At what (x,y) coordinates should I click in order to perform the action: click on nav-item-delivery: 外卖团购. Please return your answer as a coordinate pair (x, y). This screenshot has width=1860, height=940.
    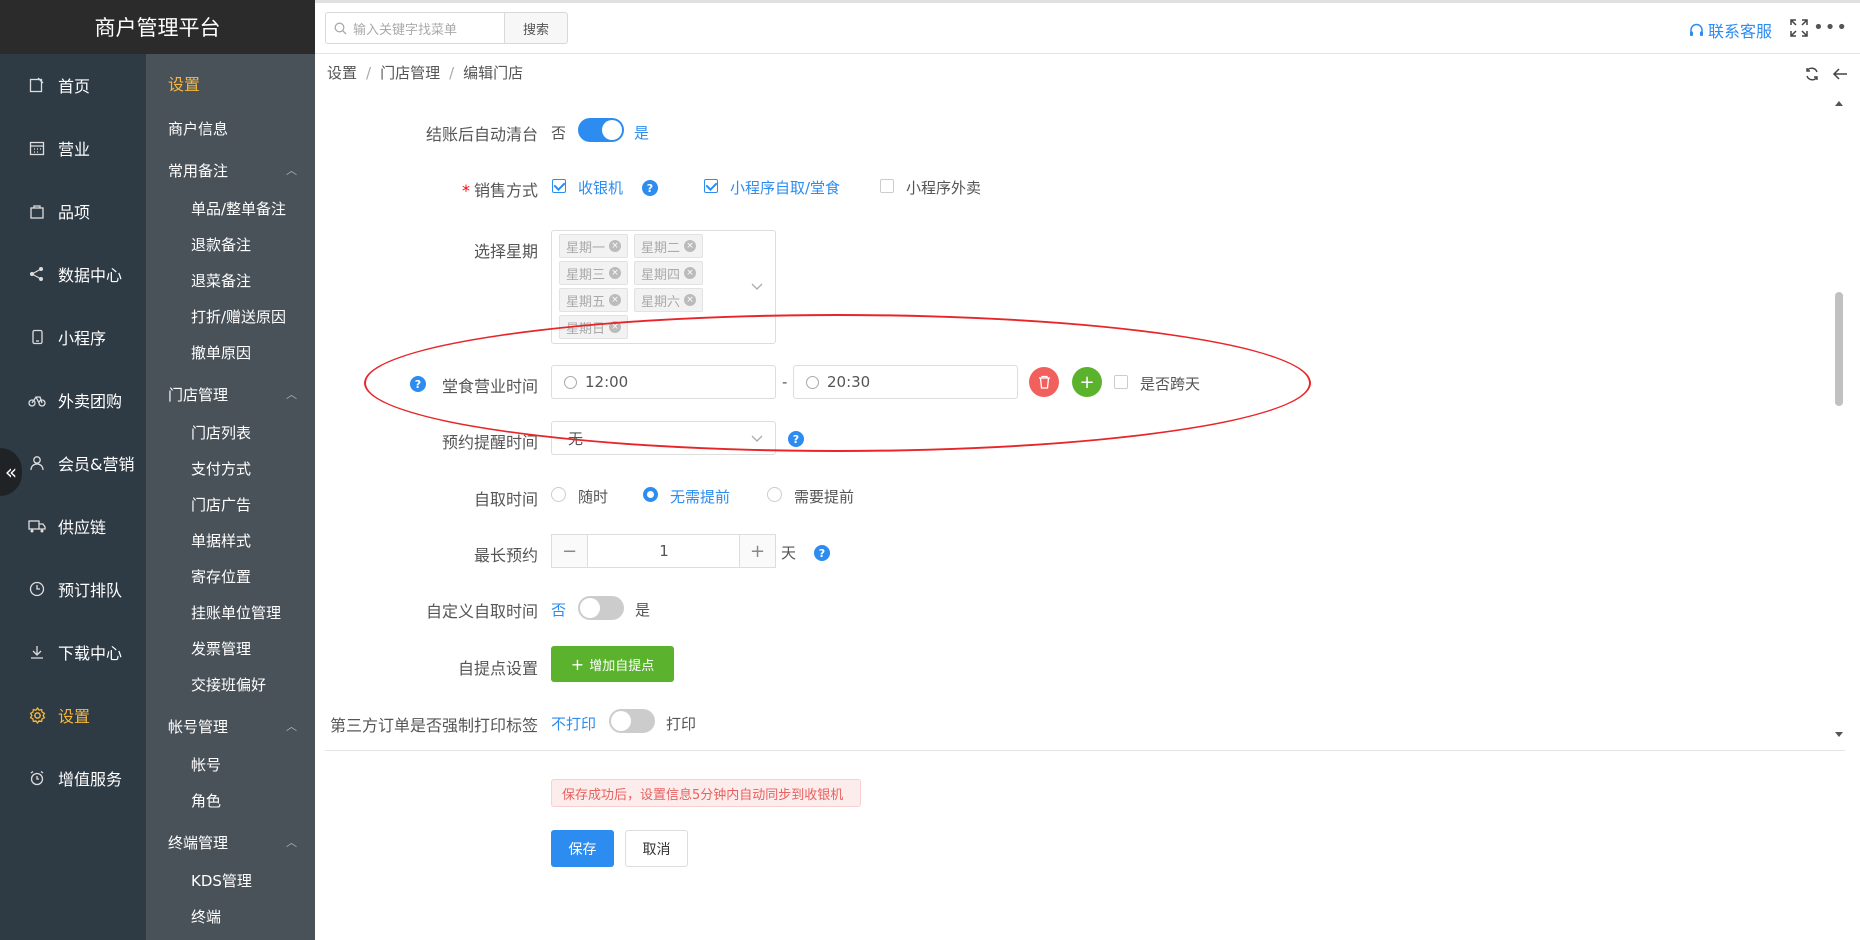
    Looking at the image, I should click on (73, 400).